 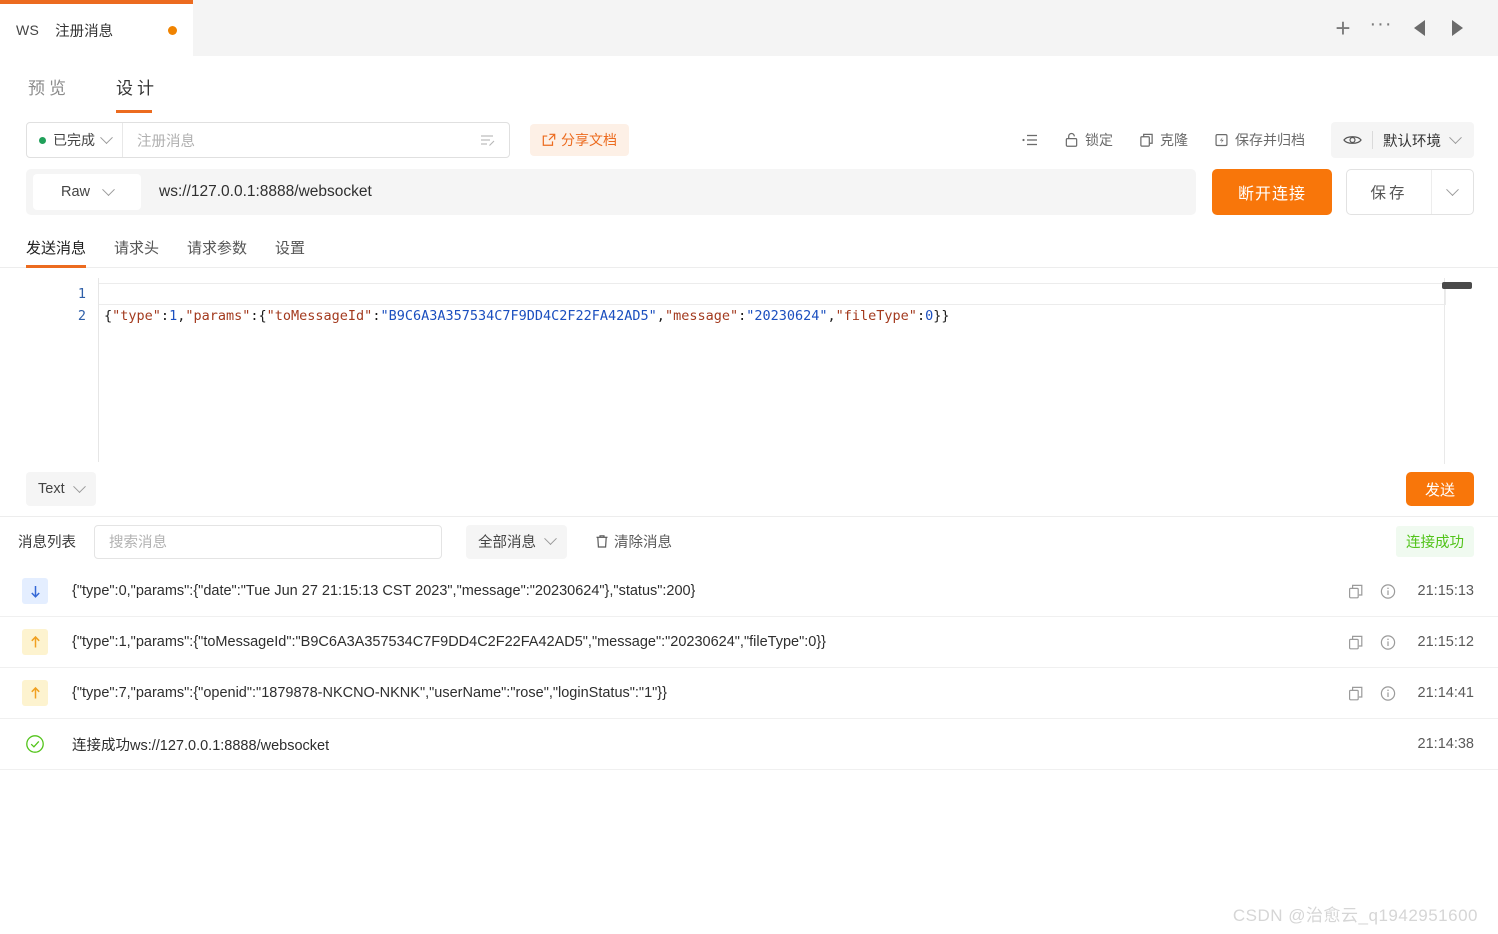 What do you see at coordinates (1099, 140) in the screenshot?
I see `toolbar-lock-label: 锁定` at bounding box center [1099, 140].